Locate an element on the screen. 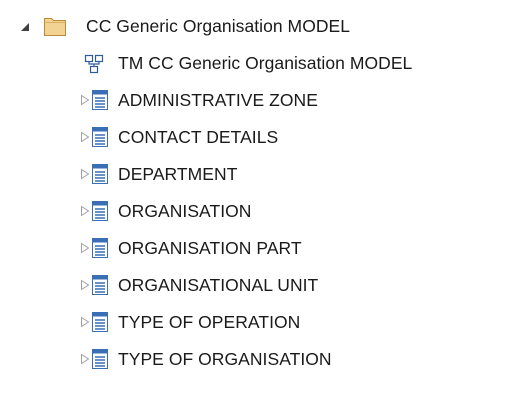  tree-item-organisational-unit: ORGANISATIONAL UNIT is located at coordinates (255, 285).